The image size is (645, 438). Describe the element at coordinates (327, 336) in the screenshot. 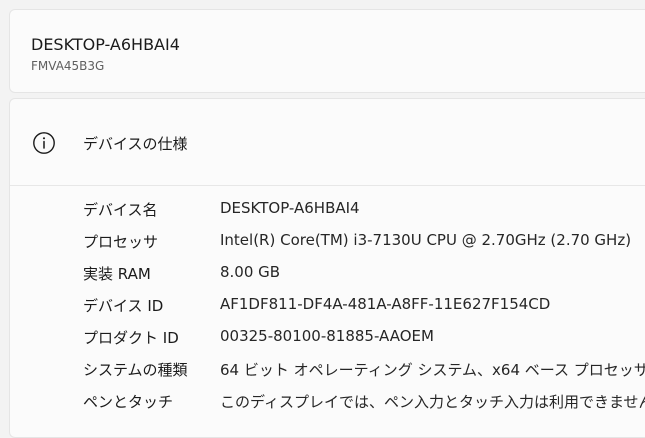

I see `spec-value: 00325-80100-81885-AAOEM` at that location.